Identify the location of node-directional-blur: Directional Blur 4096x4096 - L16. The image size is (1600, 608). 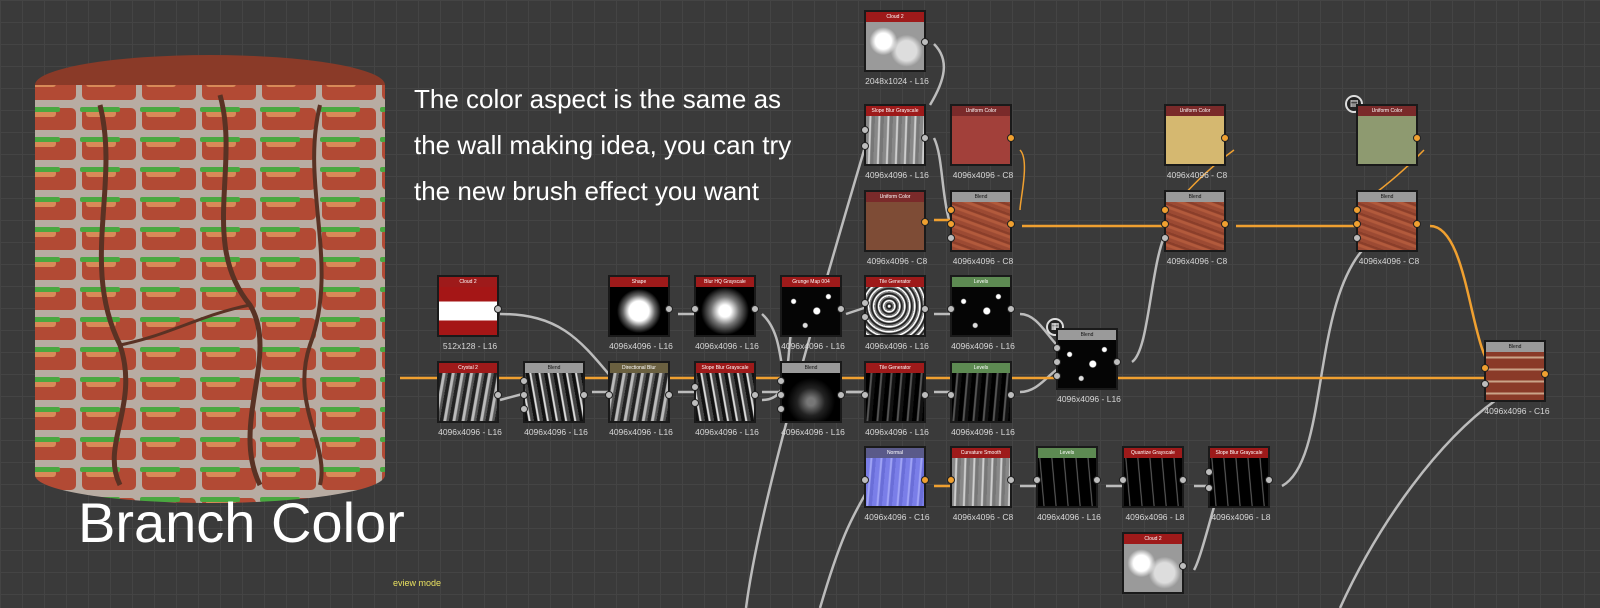
(639, 399).